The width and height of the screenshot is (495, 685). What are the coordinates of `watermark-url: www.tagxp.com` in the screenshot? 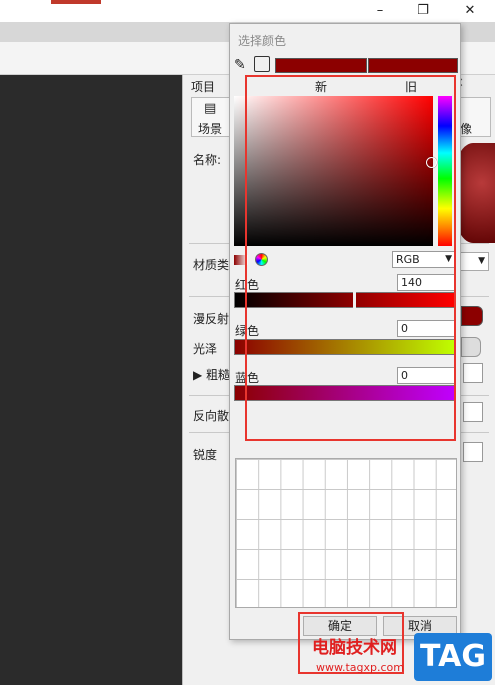 It's located at (360, 667).